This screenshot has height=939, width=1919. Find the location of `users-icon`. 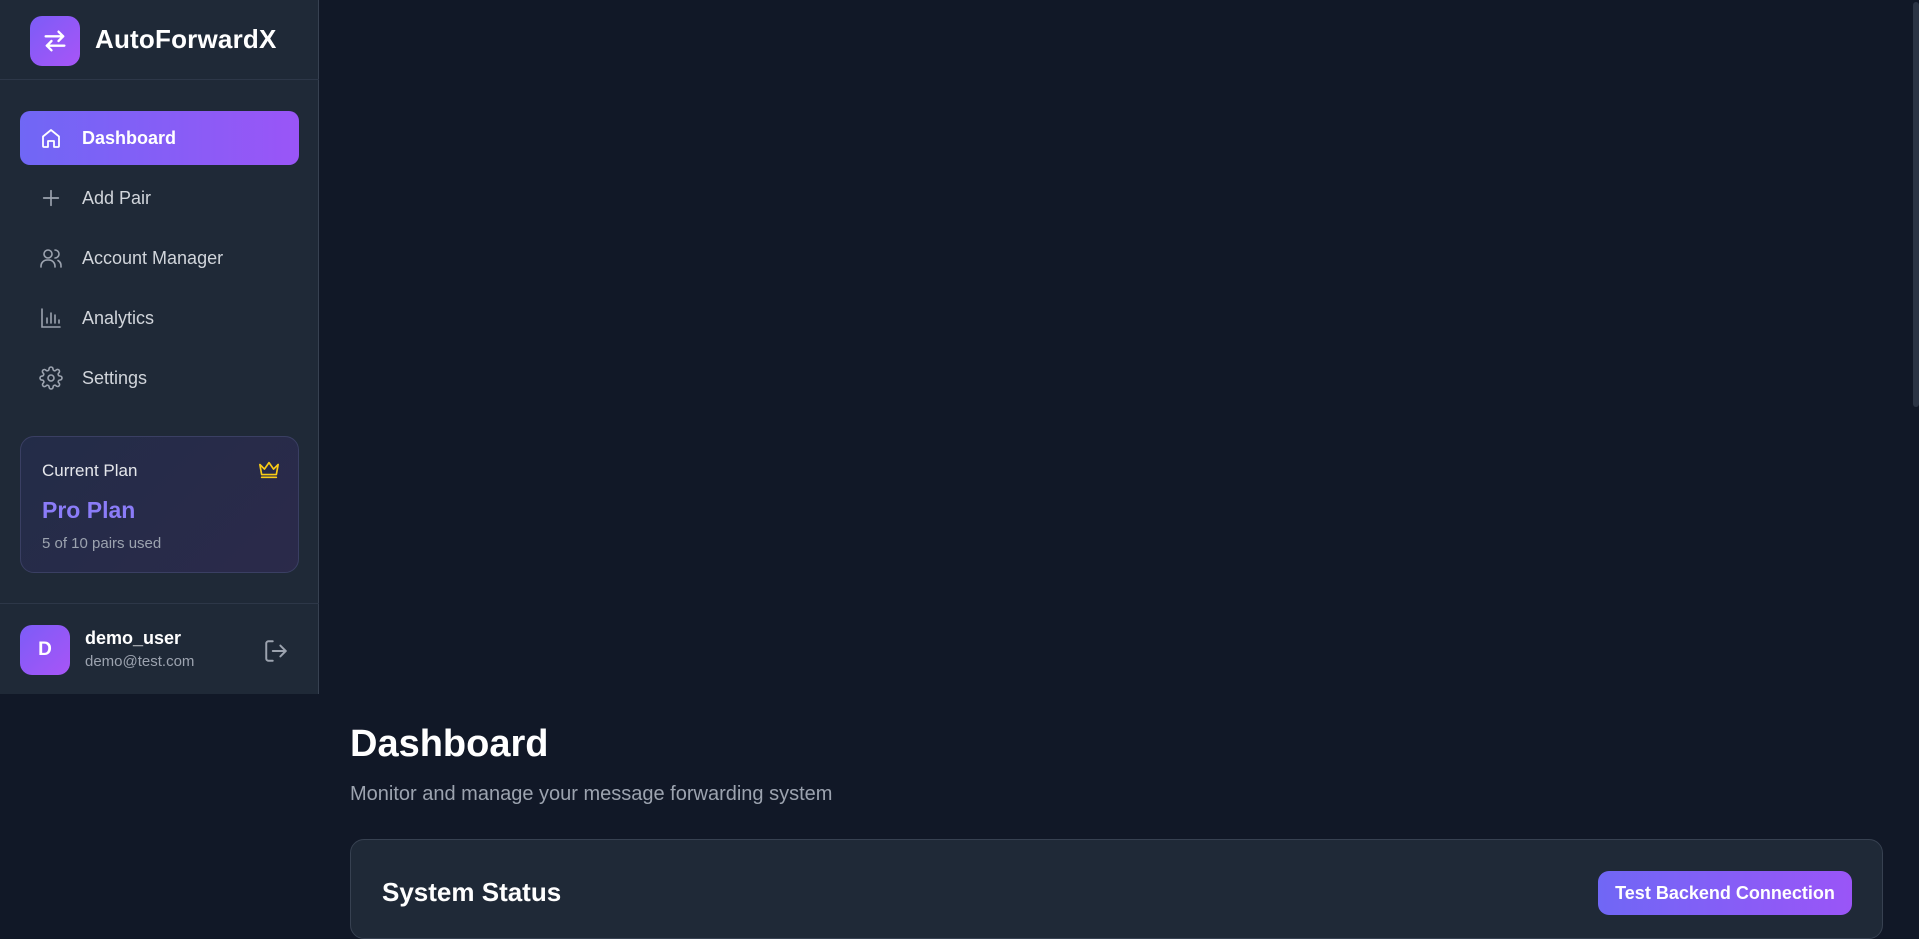

users-icon is located at coordinates (51, 258).